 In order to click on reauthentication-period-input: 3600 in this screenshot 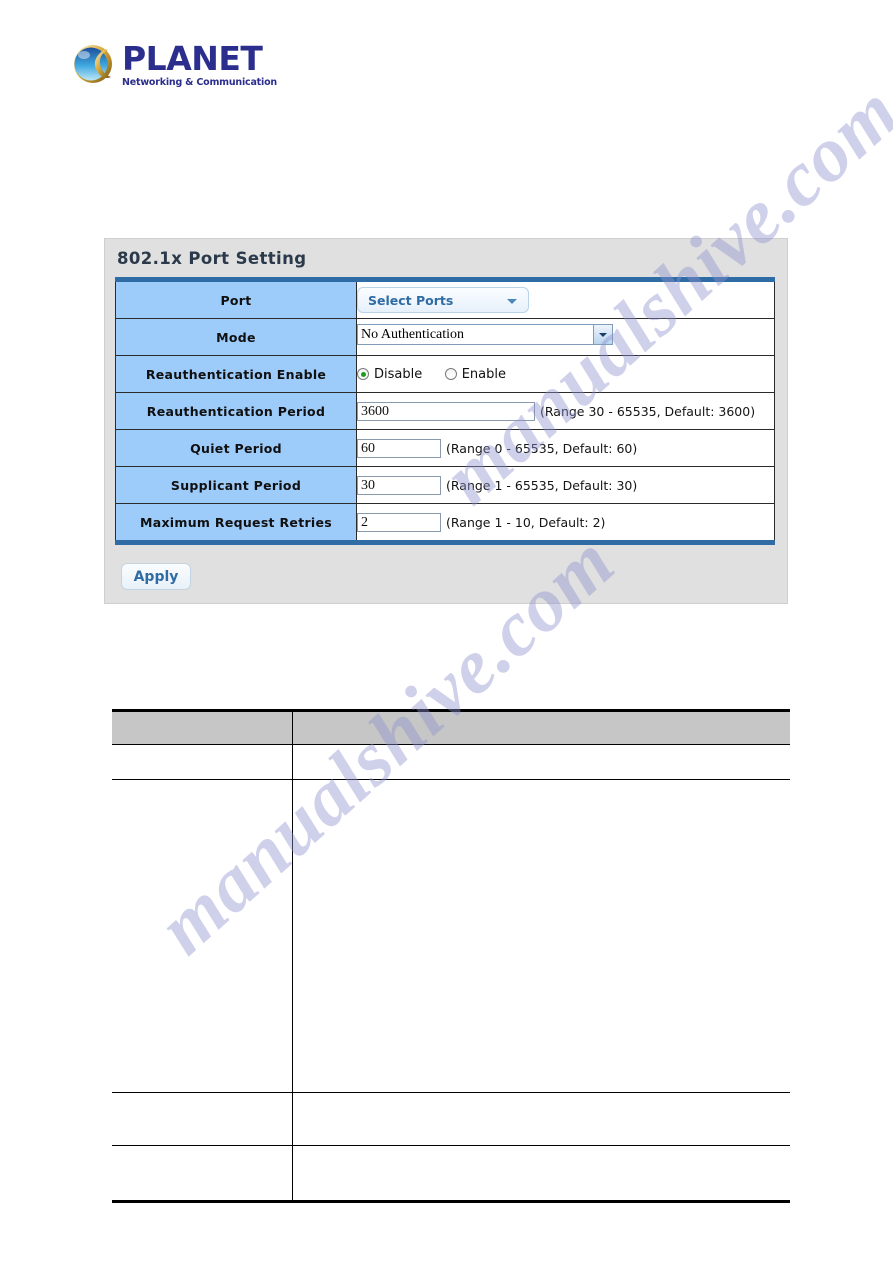, I will do `click(446, 411)`.